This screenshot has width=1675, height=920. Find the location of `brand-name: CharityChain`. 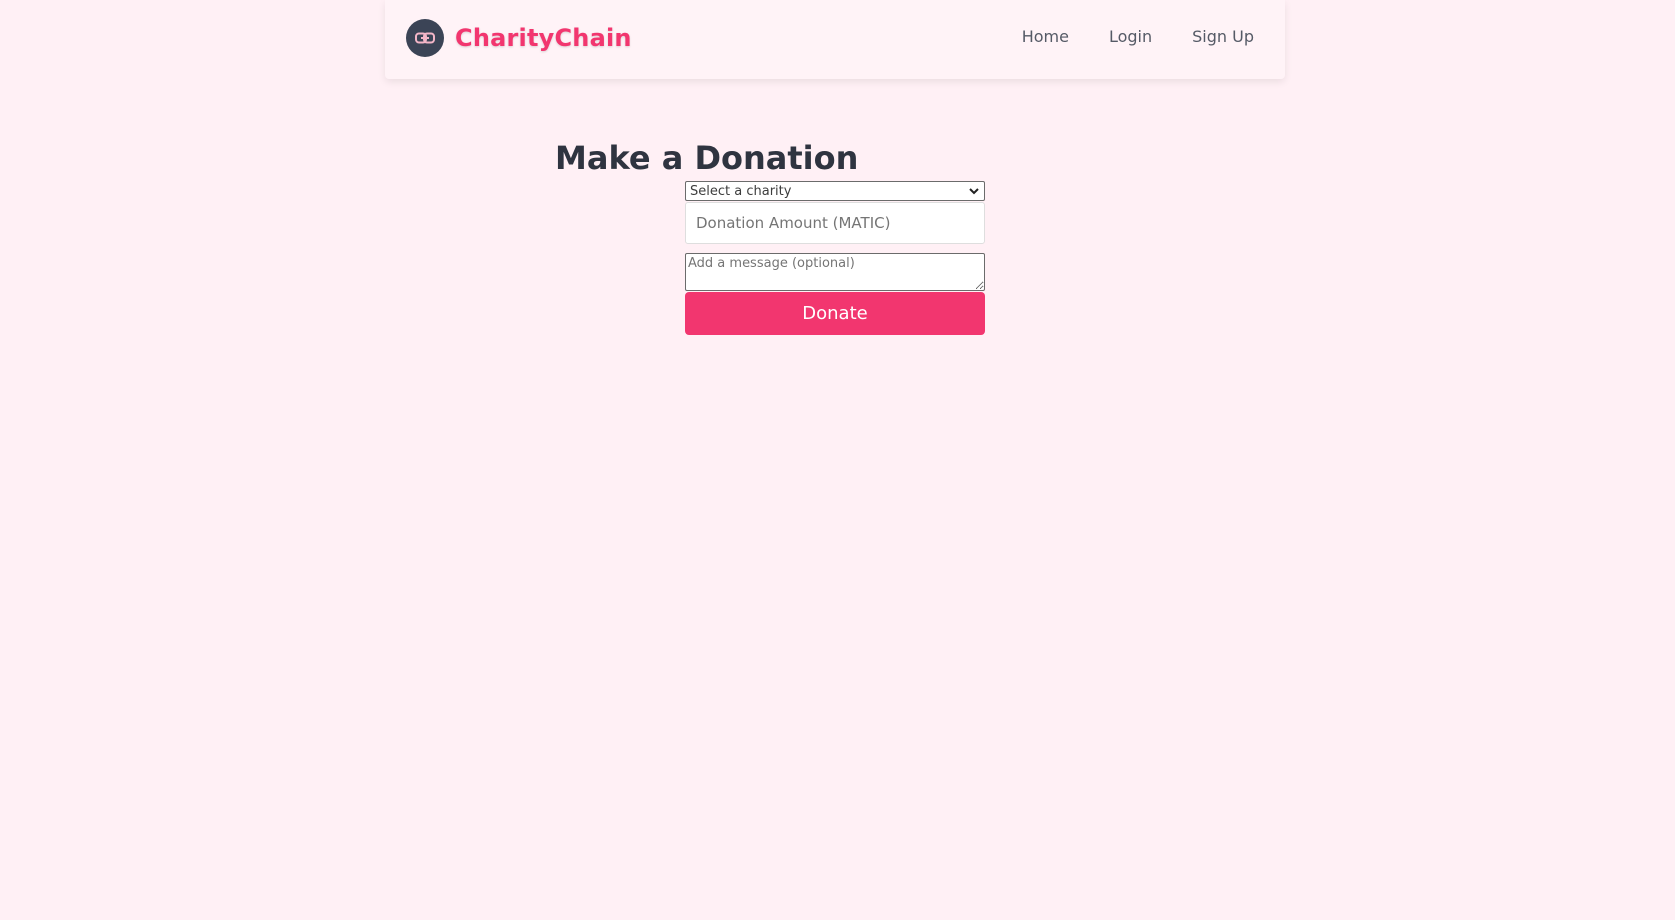

brand-name: CharityChain is located at coordinates (543, 38).